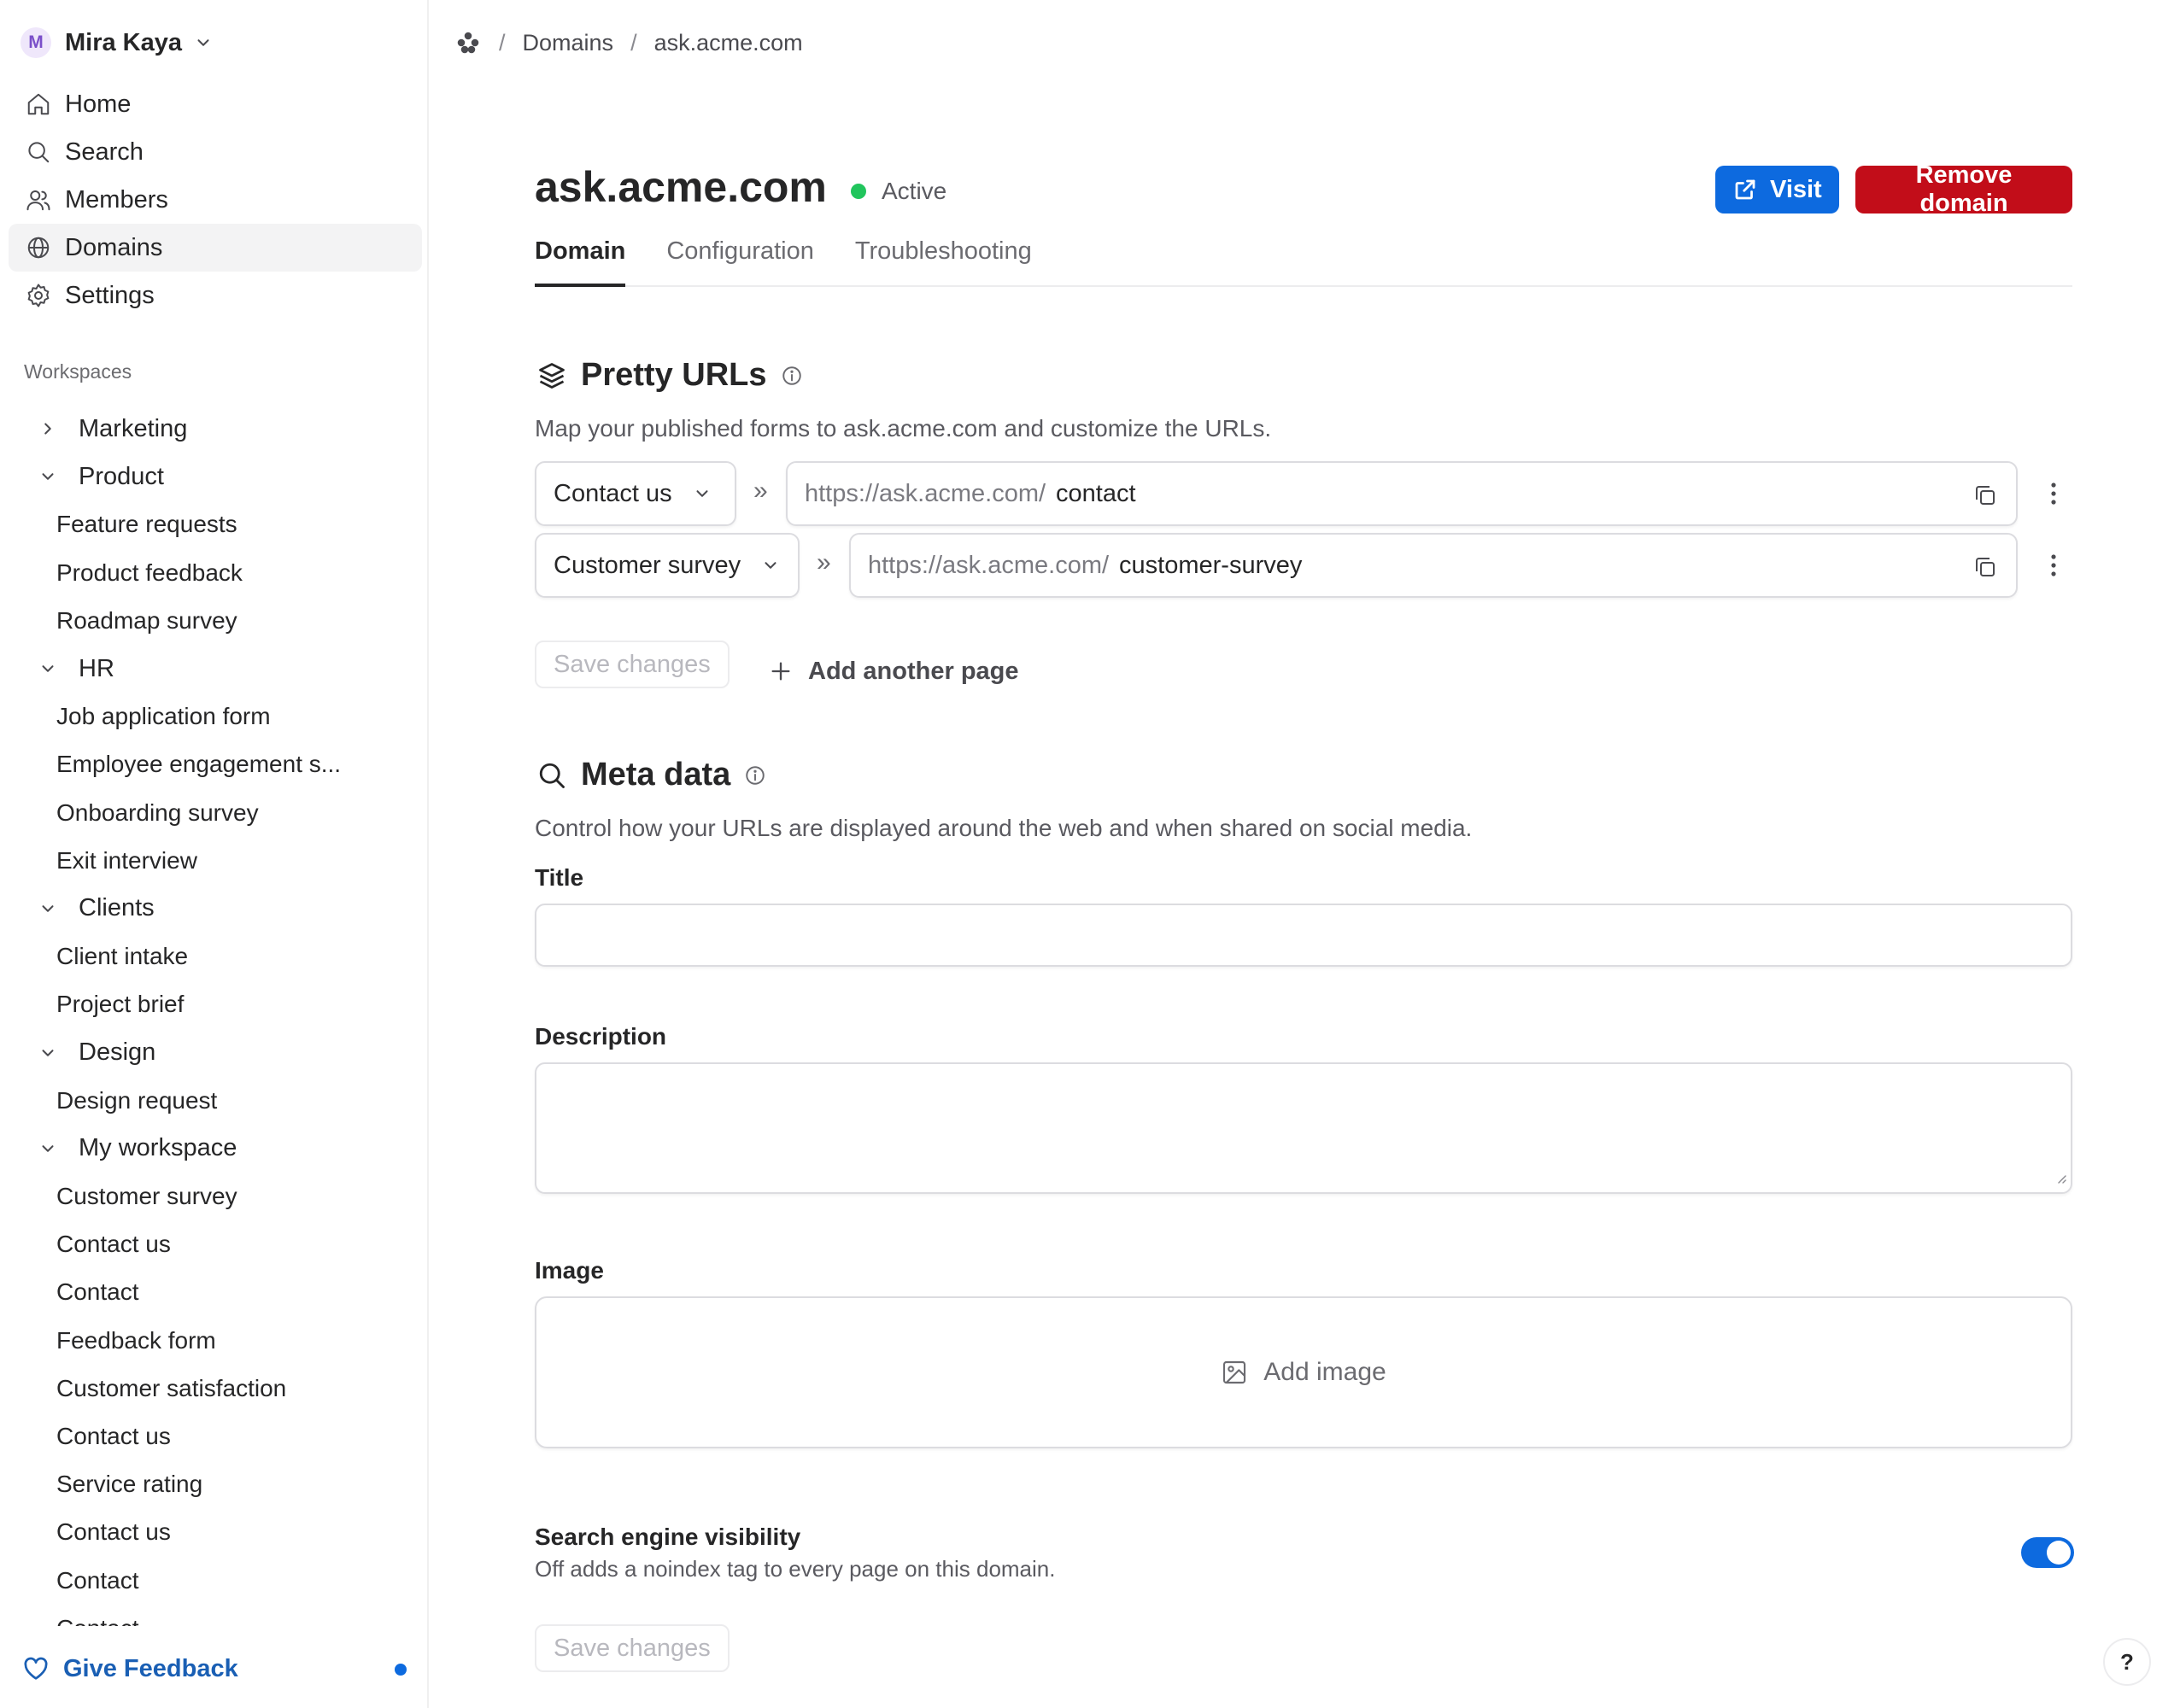 The image size is (2180, 1708). Describe the element at coordinates (36, 42) in the screenshot. I see `avatar: M` at that location.